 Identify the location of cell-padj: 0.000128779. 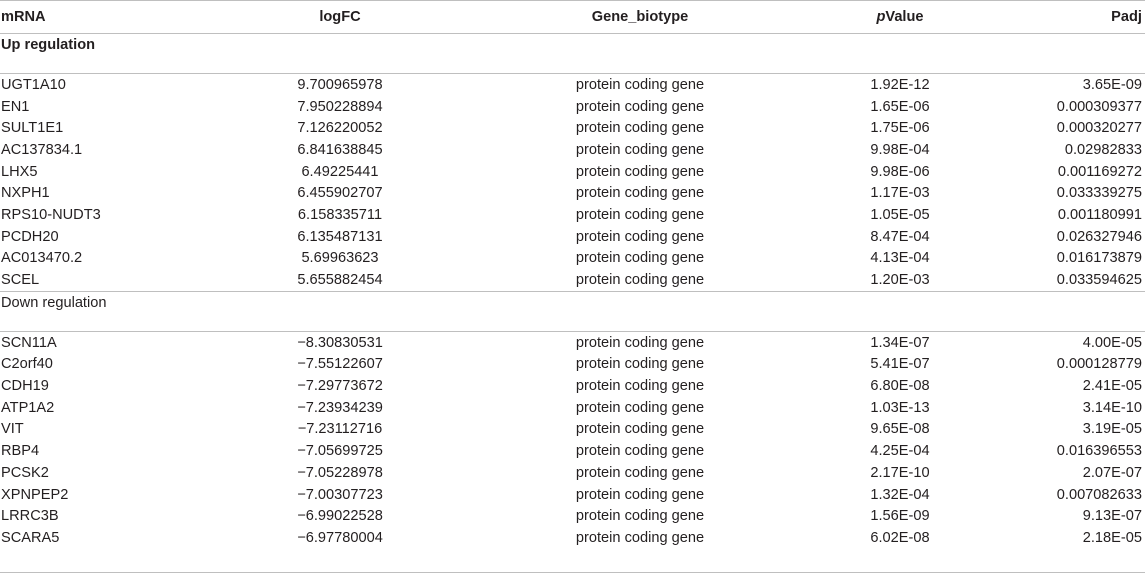
(1099, 364).